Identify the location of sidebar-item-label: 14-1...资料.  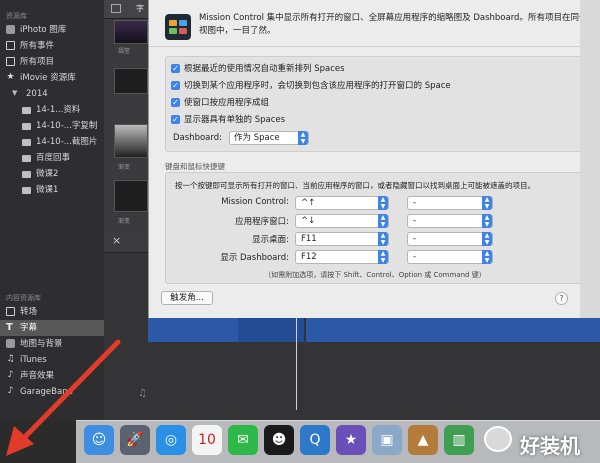
(58, 110).